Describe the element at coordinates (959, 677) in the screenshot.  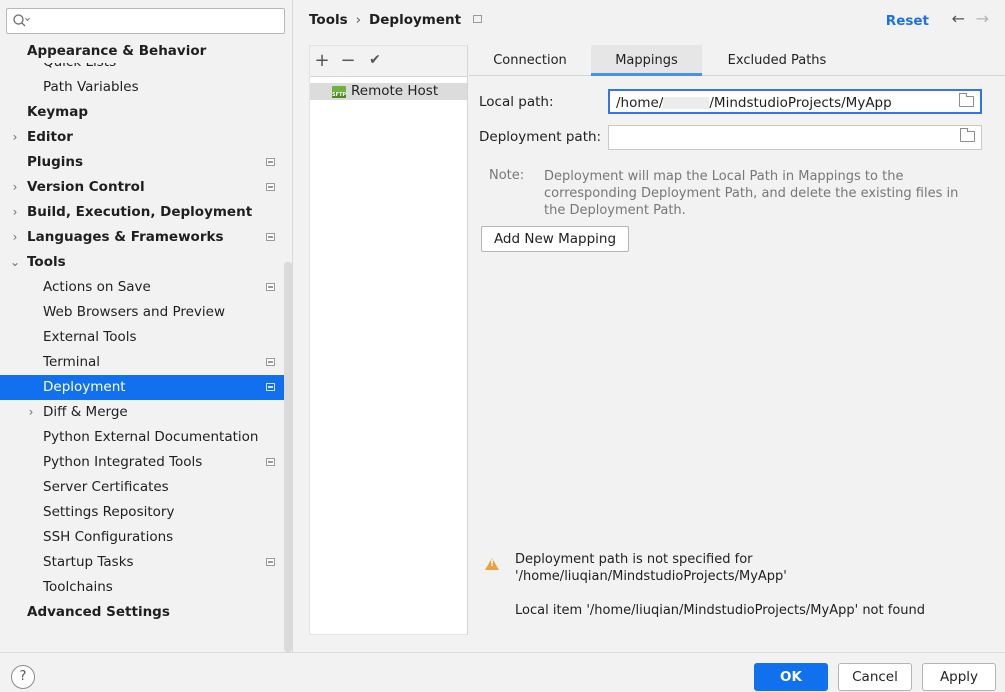
I see `apply-button: Apply` at that location.